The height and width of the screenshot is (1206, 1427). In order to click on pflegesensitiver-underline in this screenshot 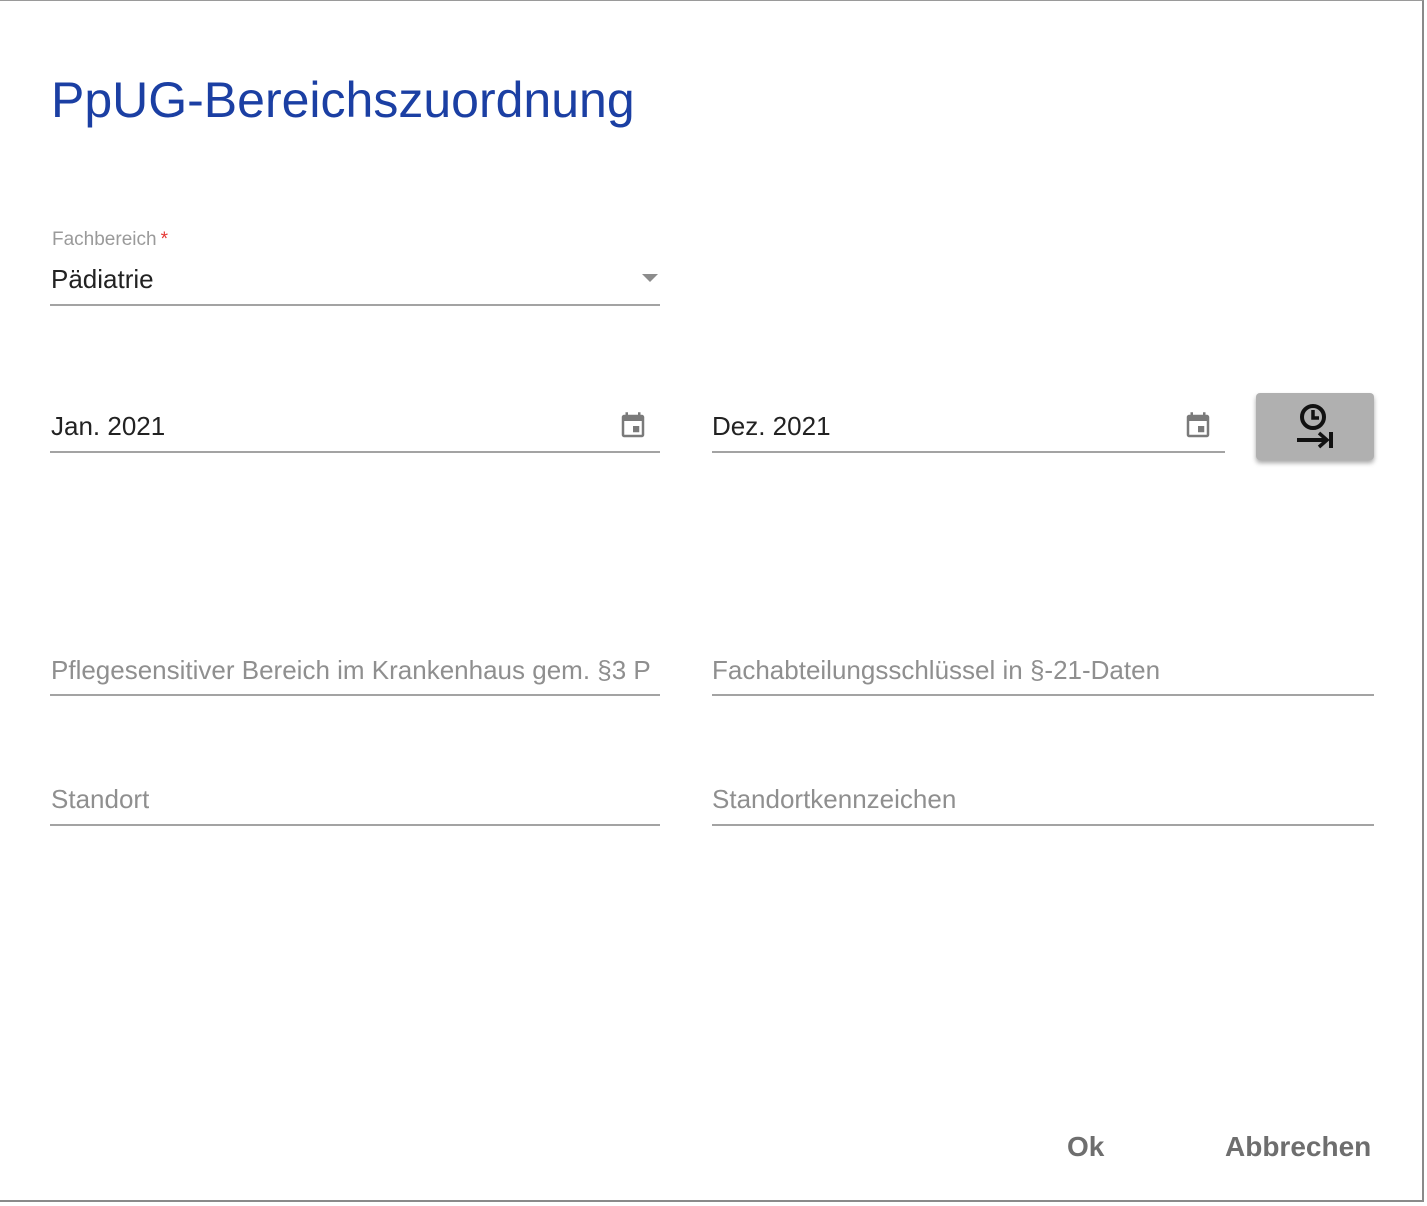, I will do `click(355, 695)`.